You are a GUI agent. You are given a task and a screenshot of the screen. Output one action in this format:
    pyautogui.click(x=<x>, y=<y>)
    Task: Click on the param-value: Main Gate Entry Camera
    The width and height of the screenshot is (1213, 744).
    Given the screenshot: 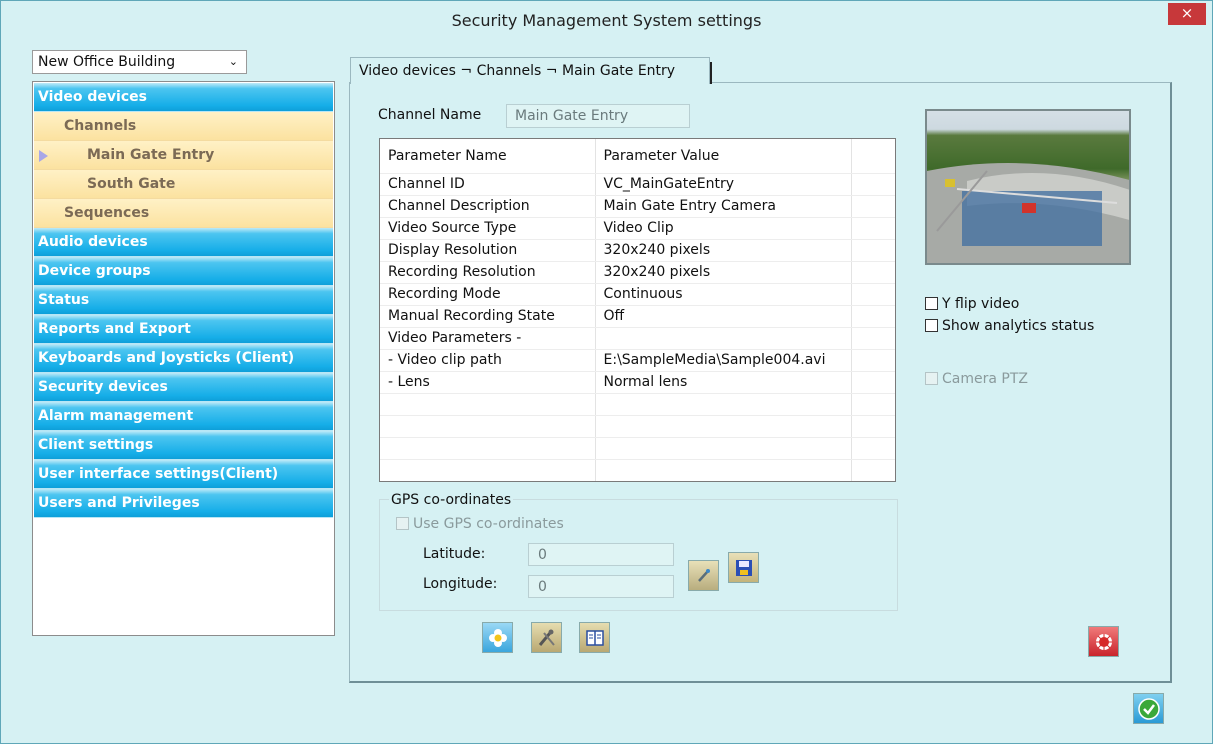 What is the action you would take?
    pyautogui.click(x=723, y=206)
    